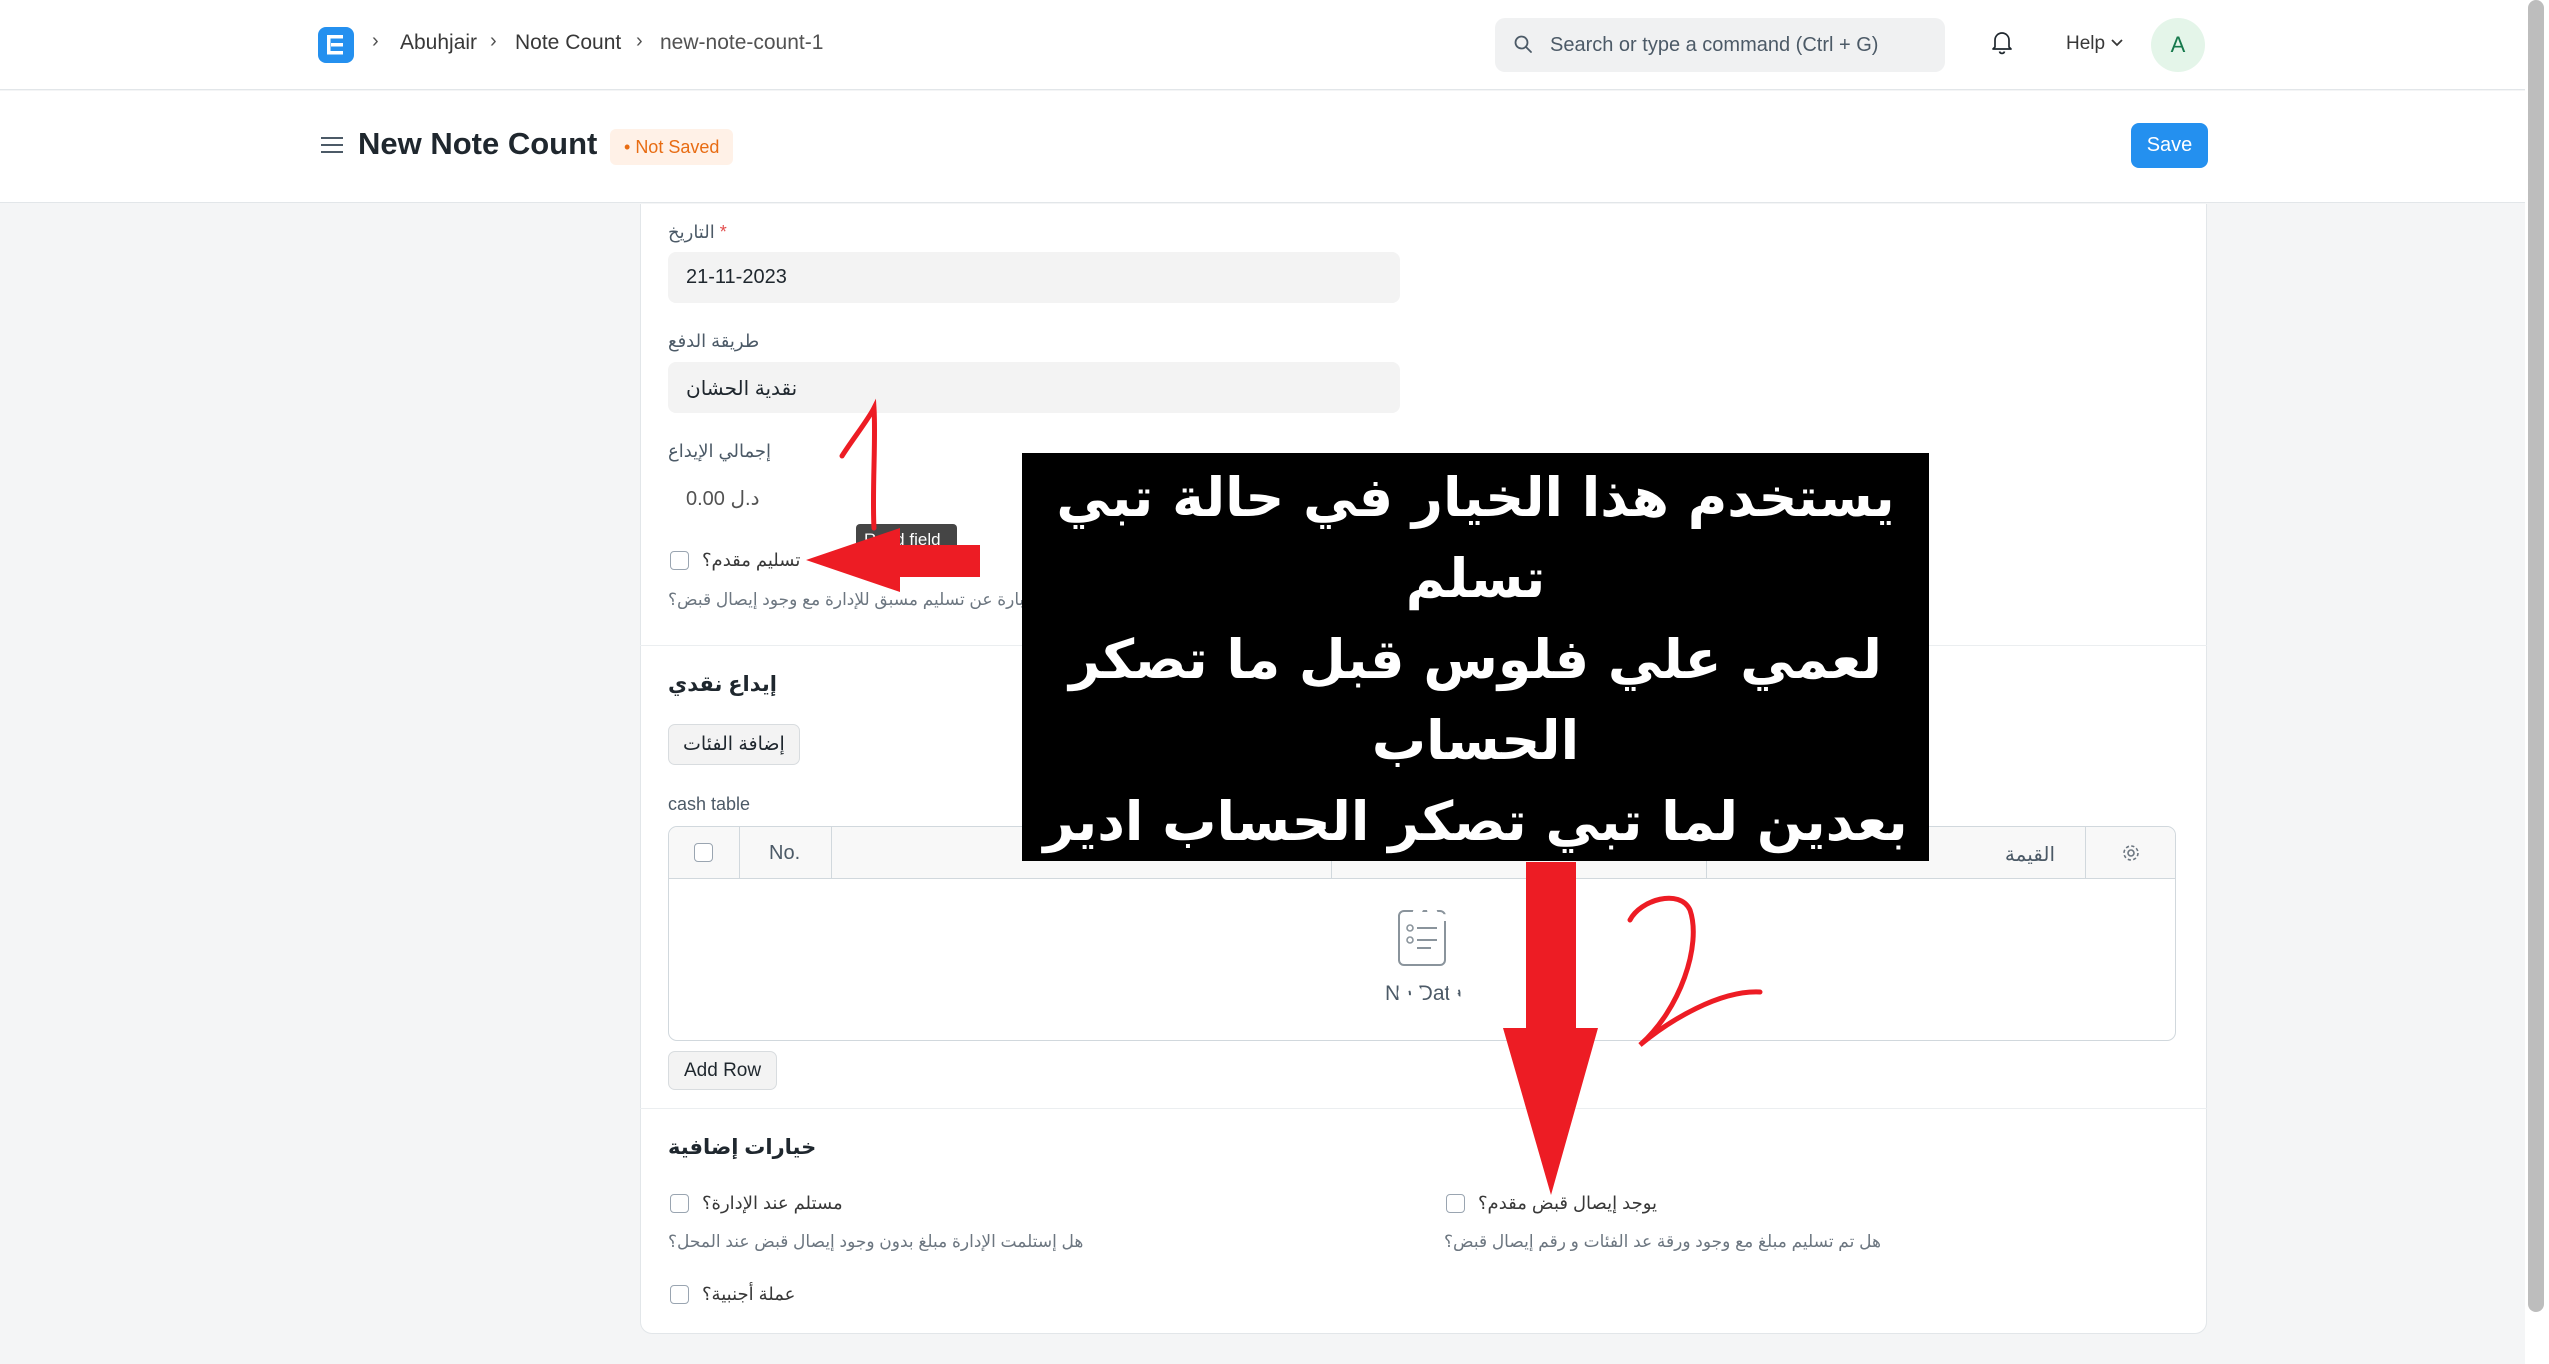 The height and width of the screenshot is (1364, 2549). I want to click on status-badge: • Not Saved, so click(672, 147).